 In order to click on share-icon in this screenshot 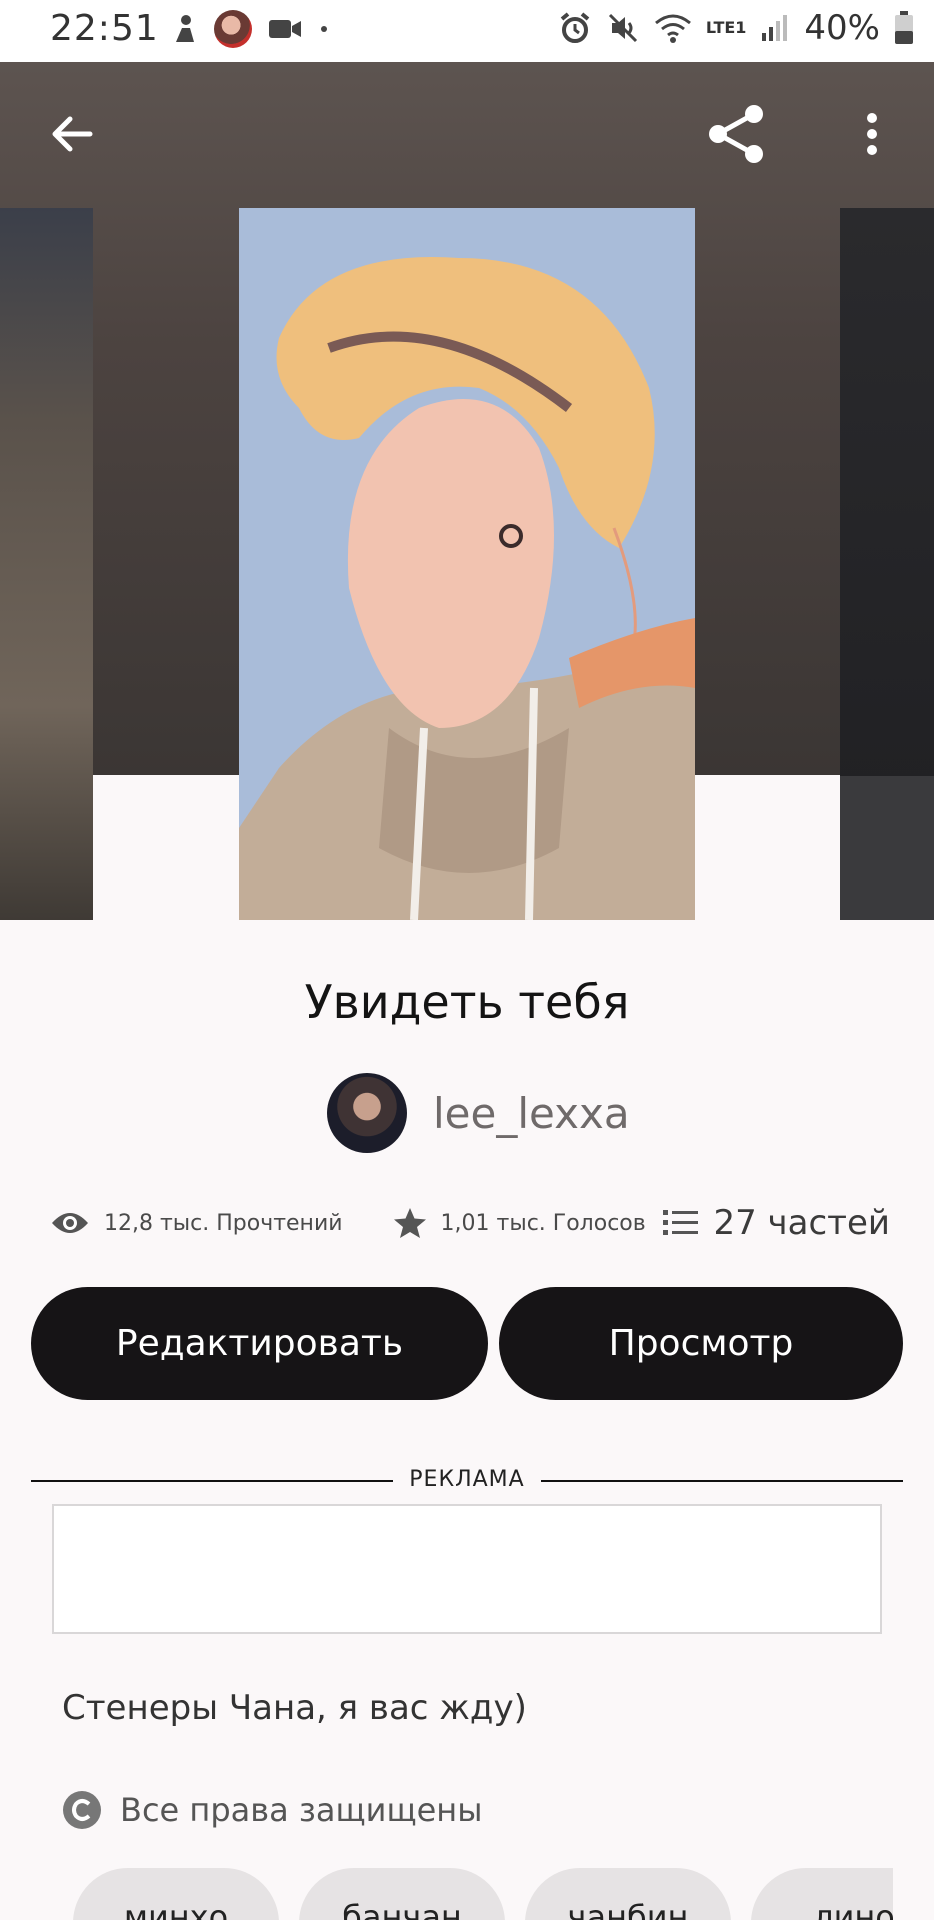, I will do `click(736, 134)`.